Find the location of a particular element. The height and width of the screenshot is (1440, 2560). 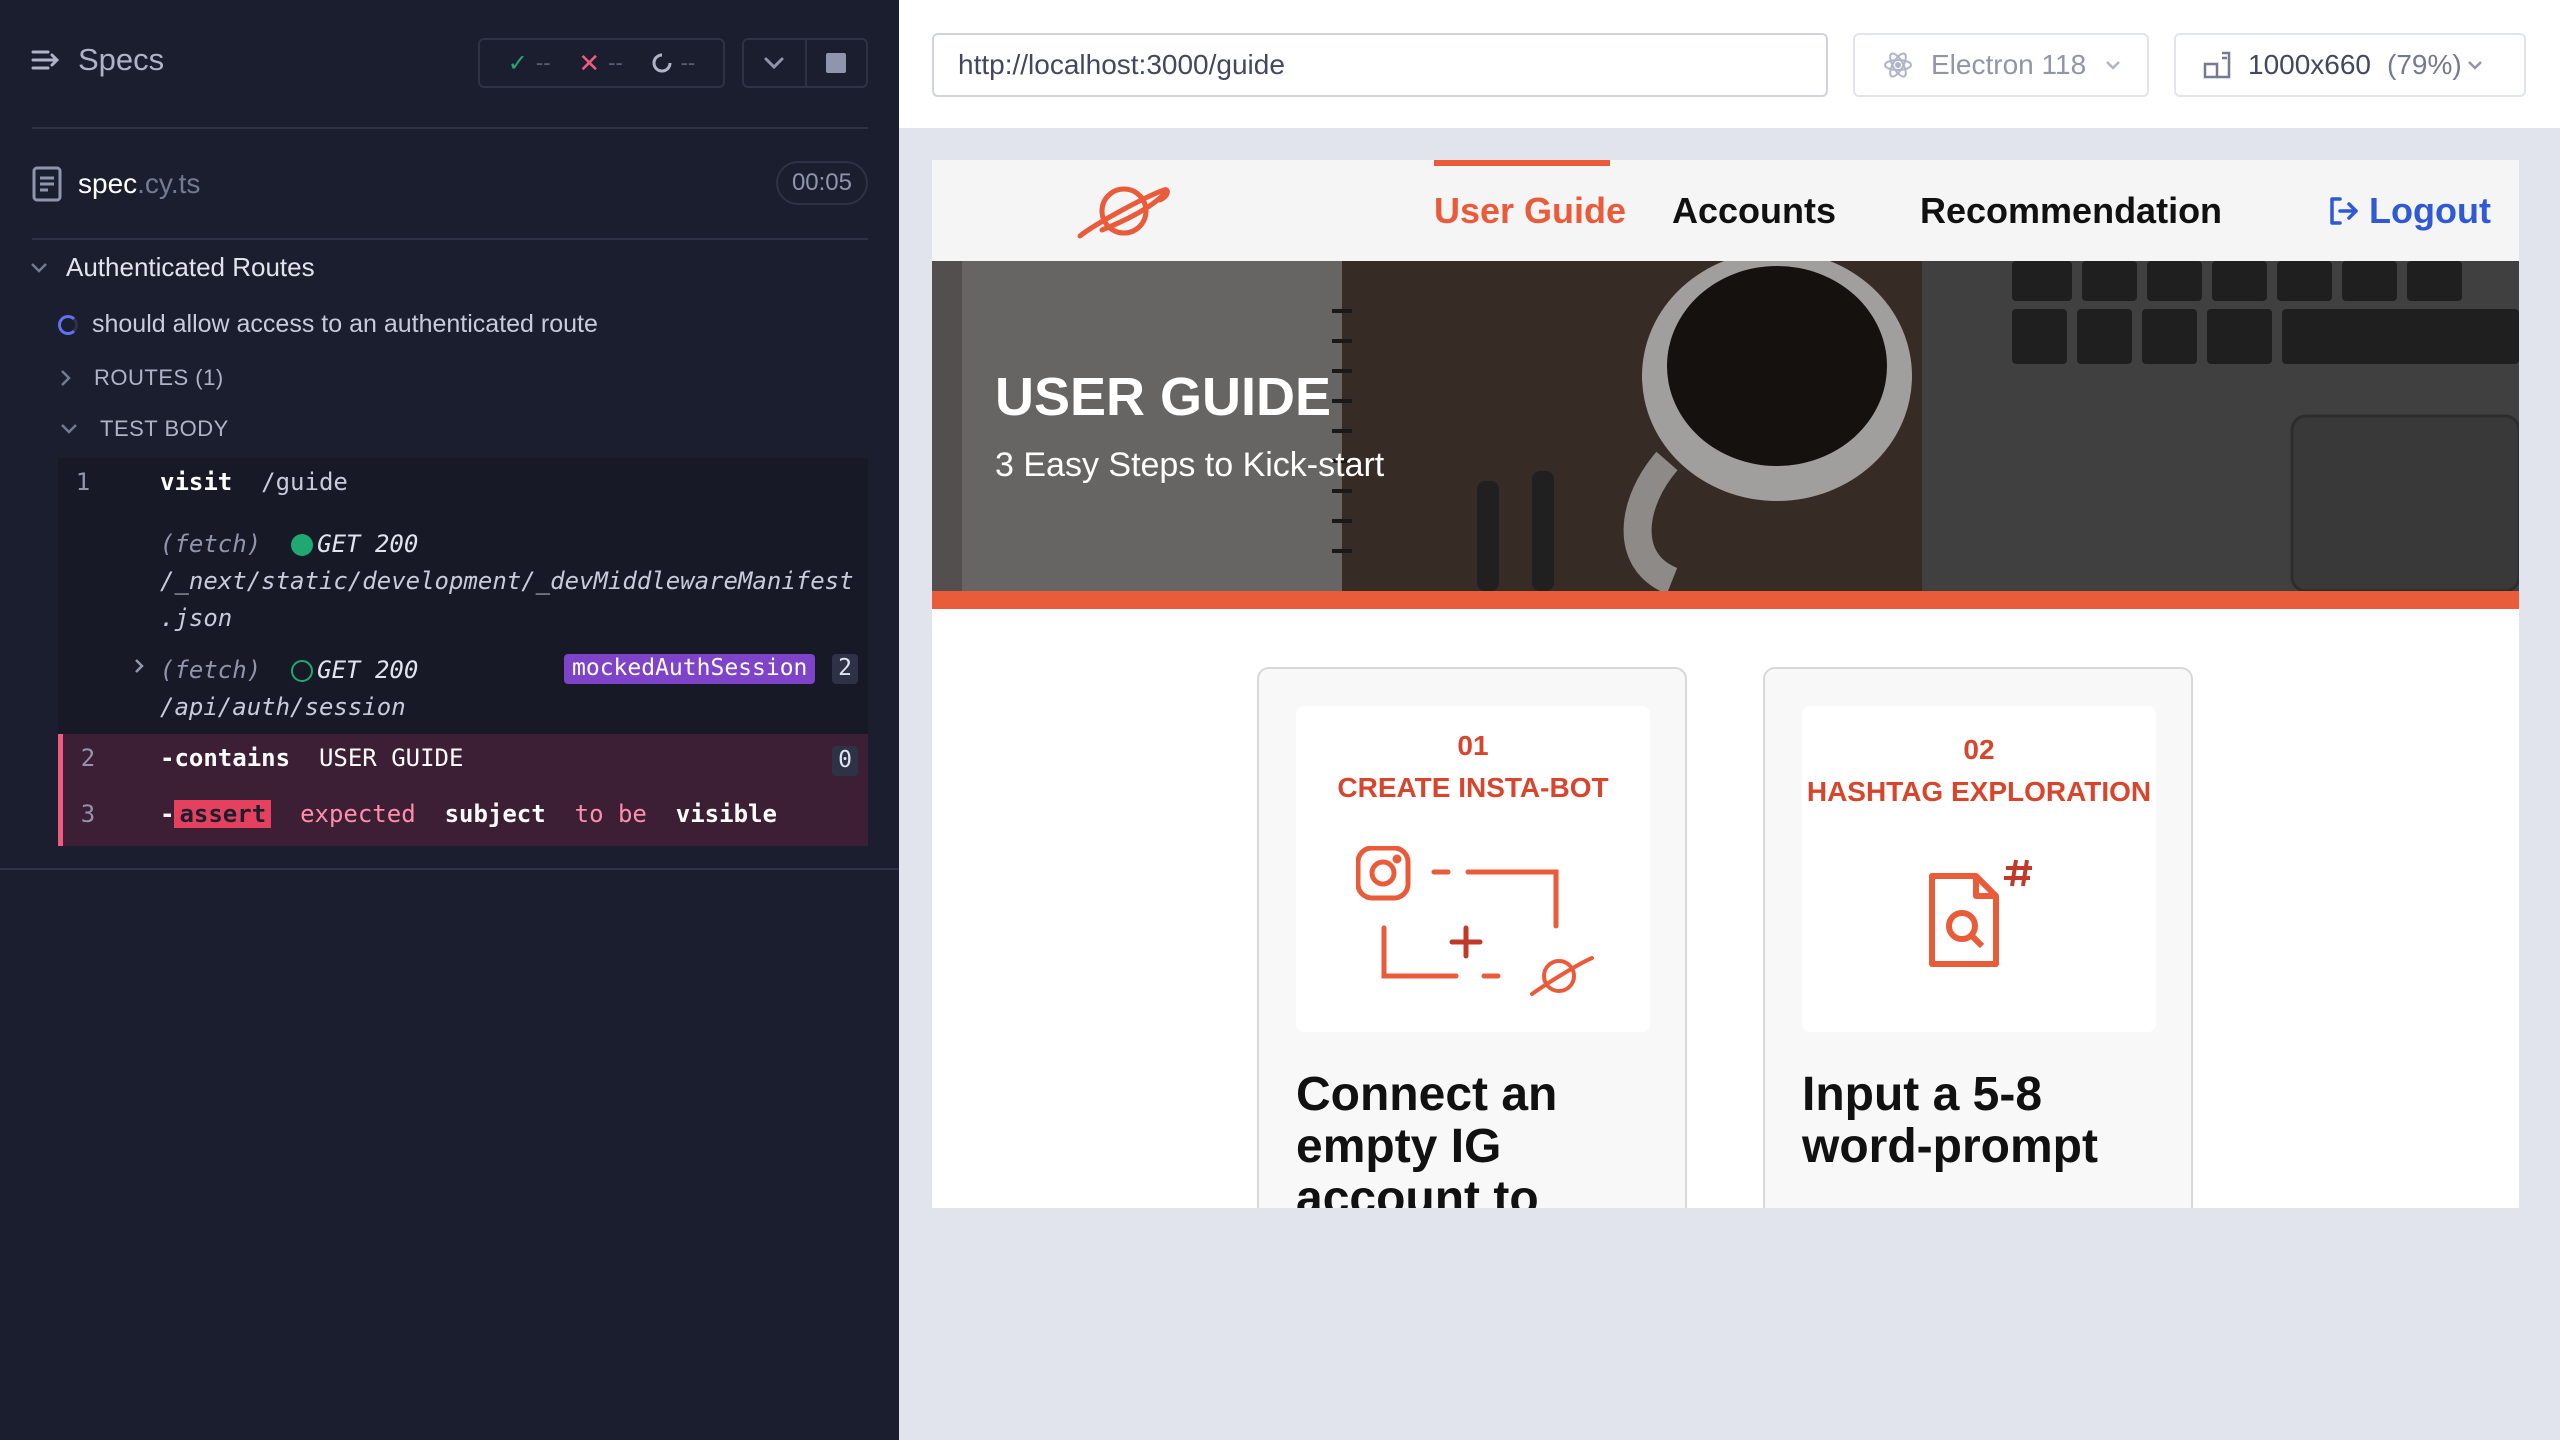

hero-banner: USER GUIDE 3 Easy Steps to Kick-start is located at coordinates (1725, 426).